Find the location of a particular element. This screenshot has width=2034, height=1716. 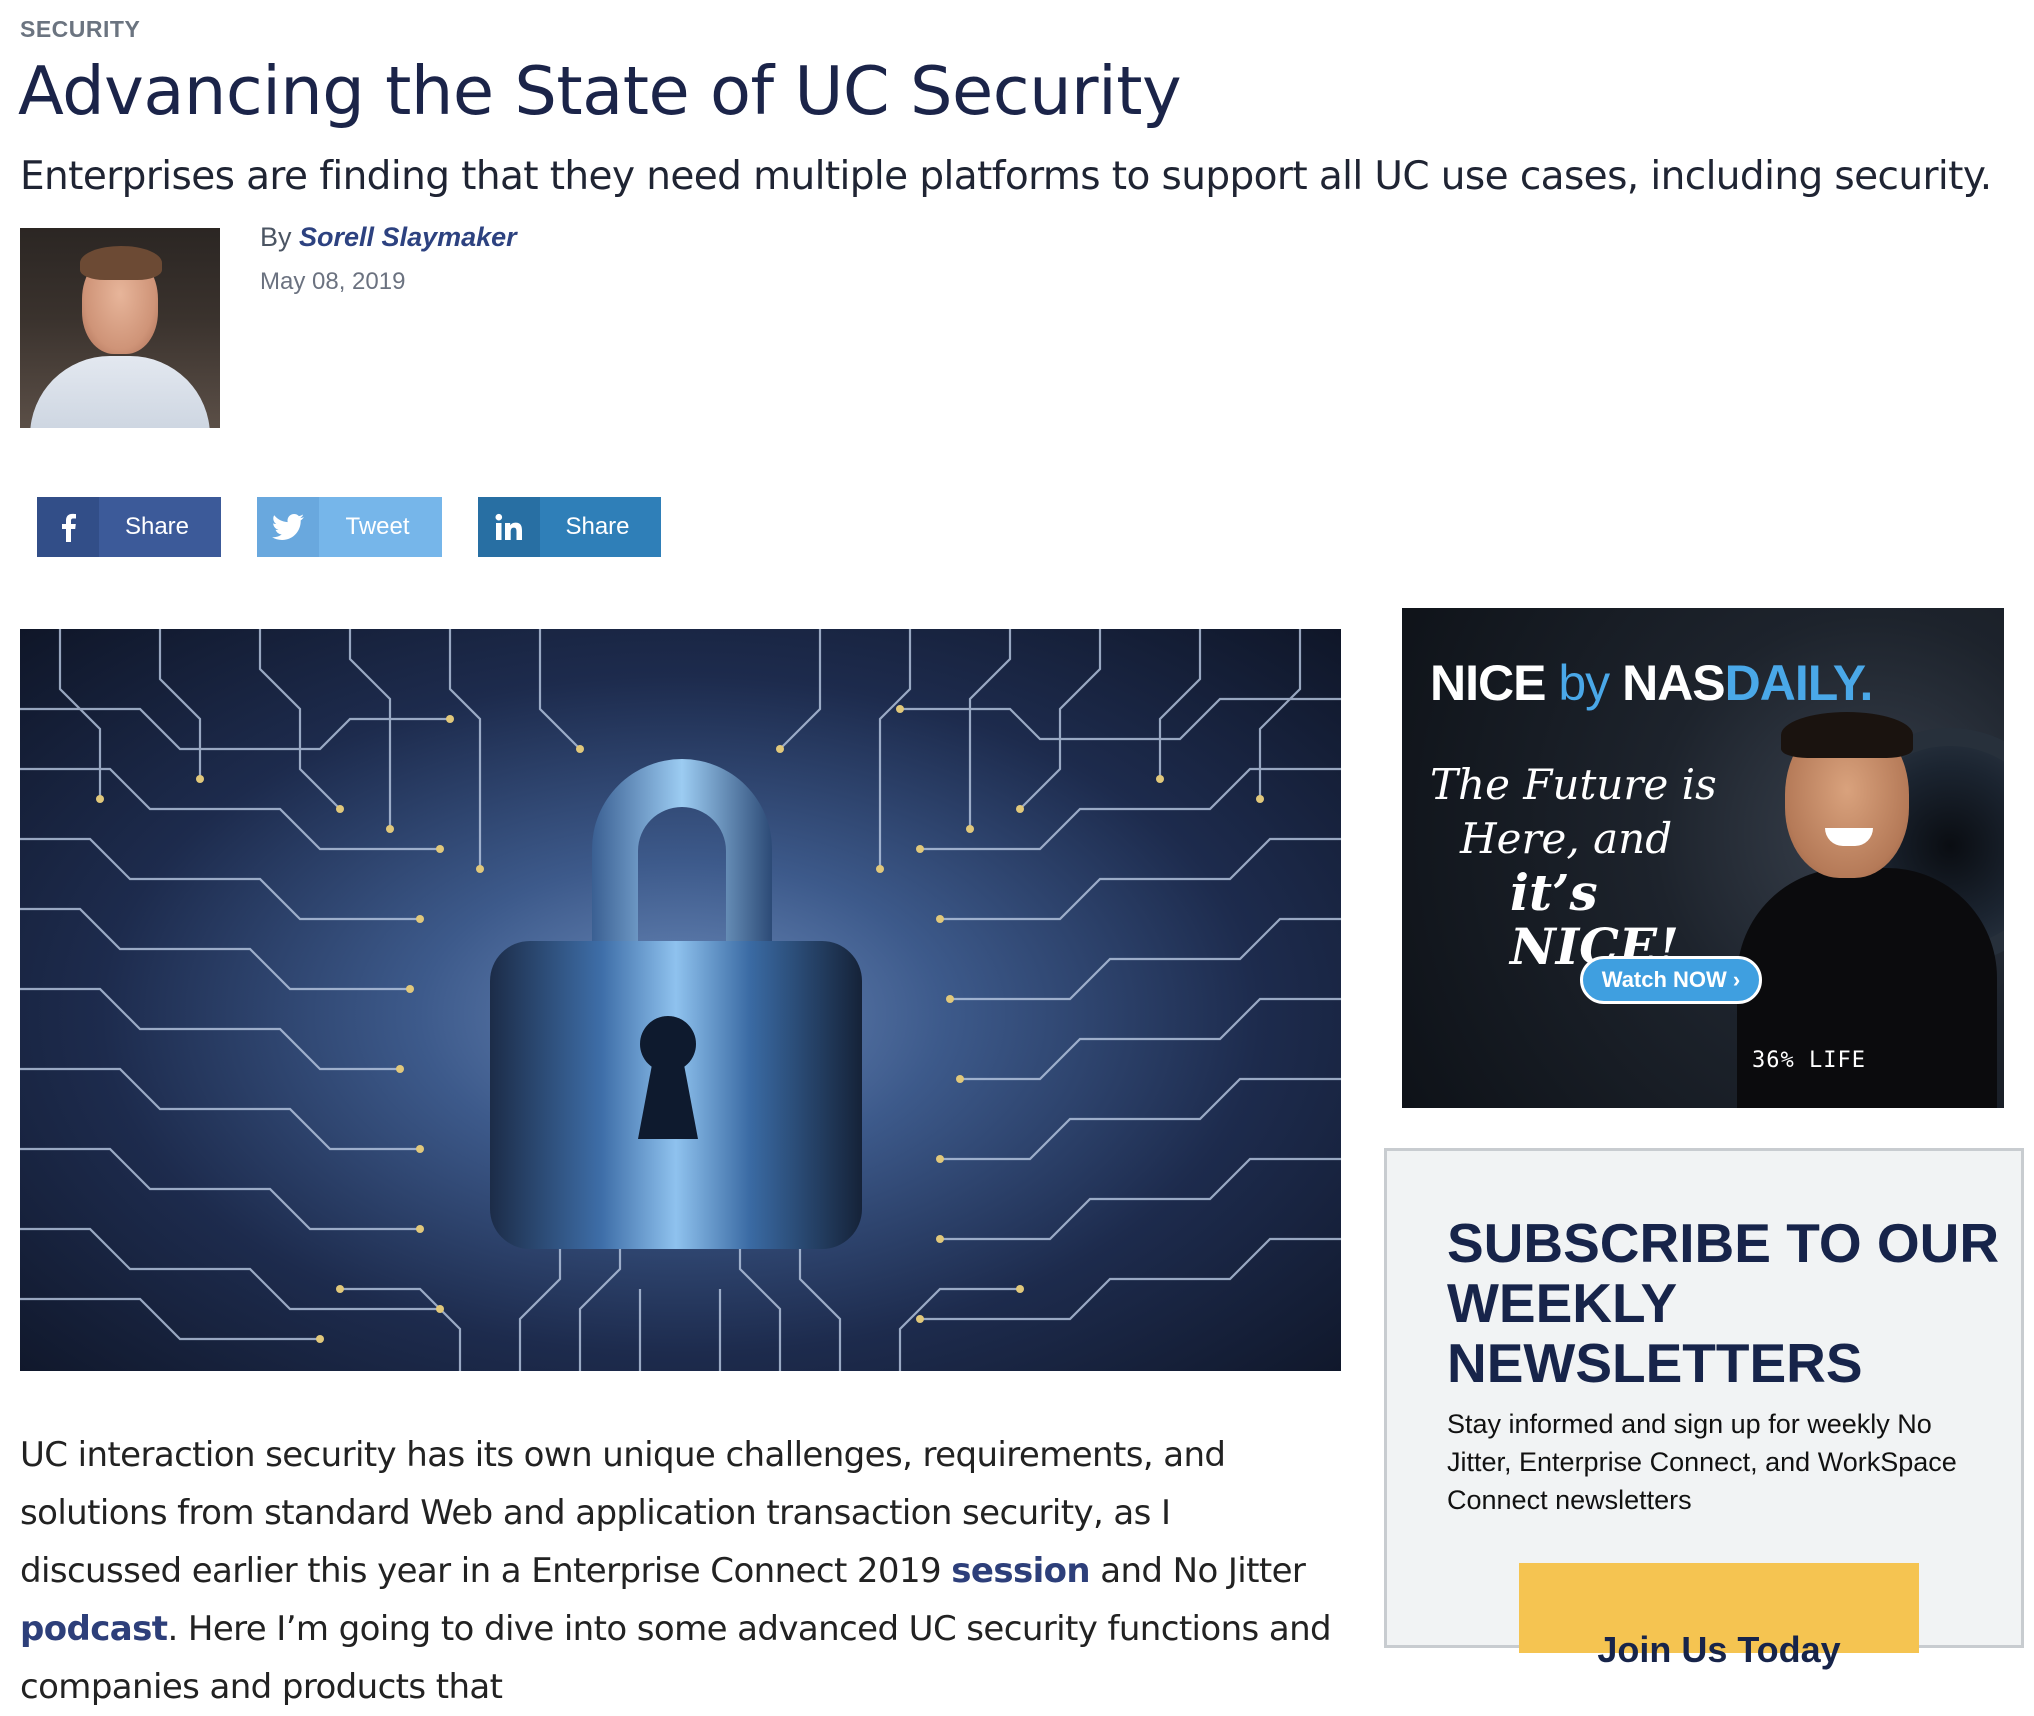

facebook-share-button: Share is located at coordinates (129, 527).